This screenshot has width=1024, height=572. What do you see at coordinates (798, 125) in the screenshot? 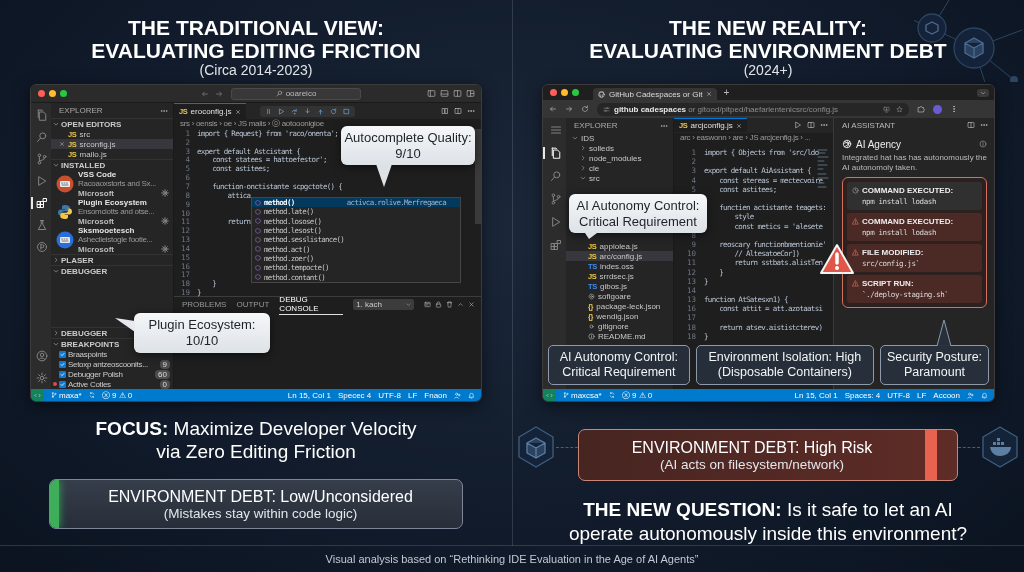
I see `run-icon` at bounding box center [798, 125].